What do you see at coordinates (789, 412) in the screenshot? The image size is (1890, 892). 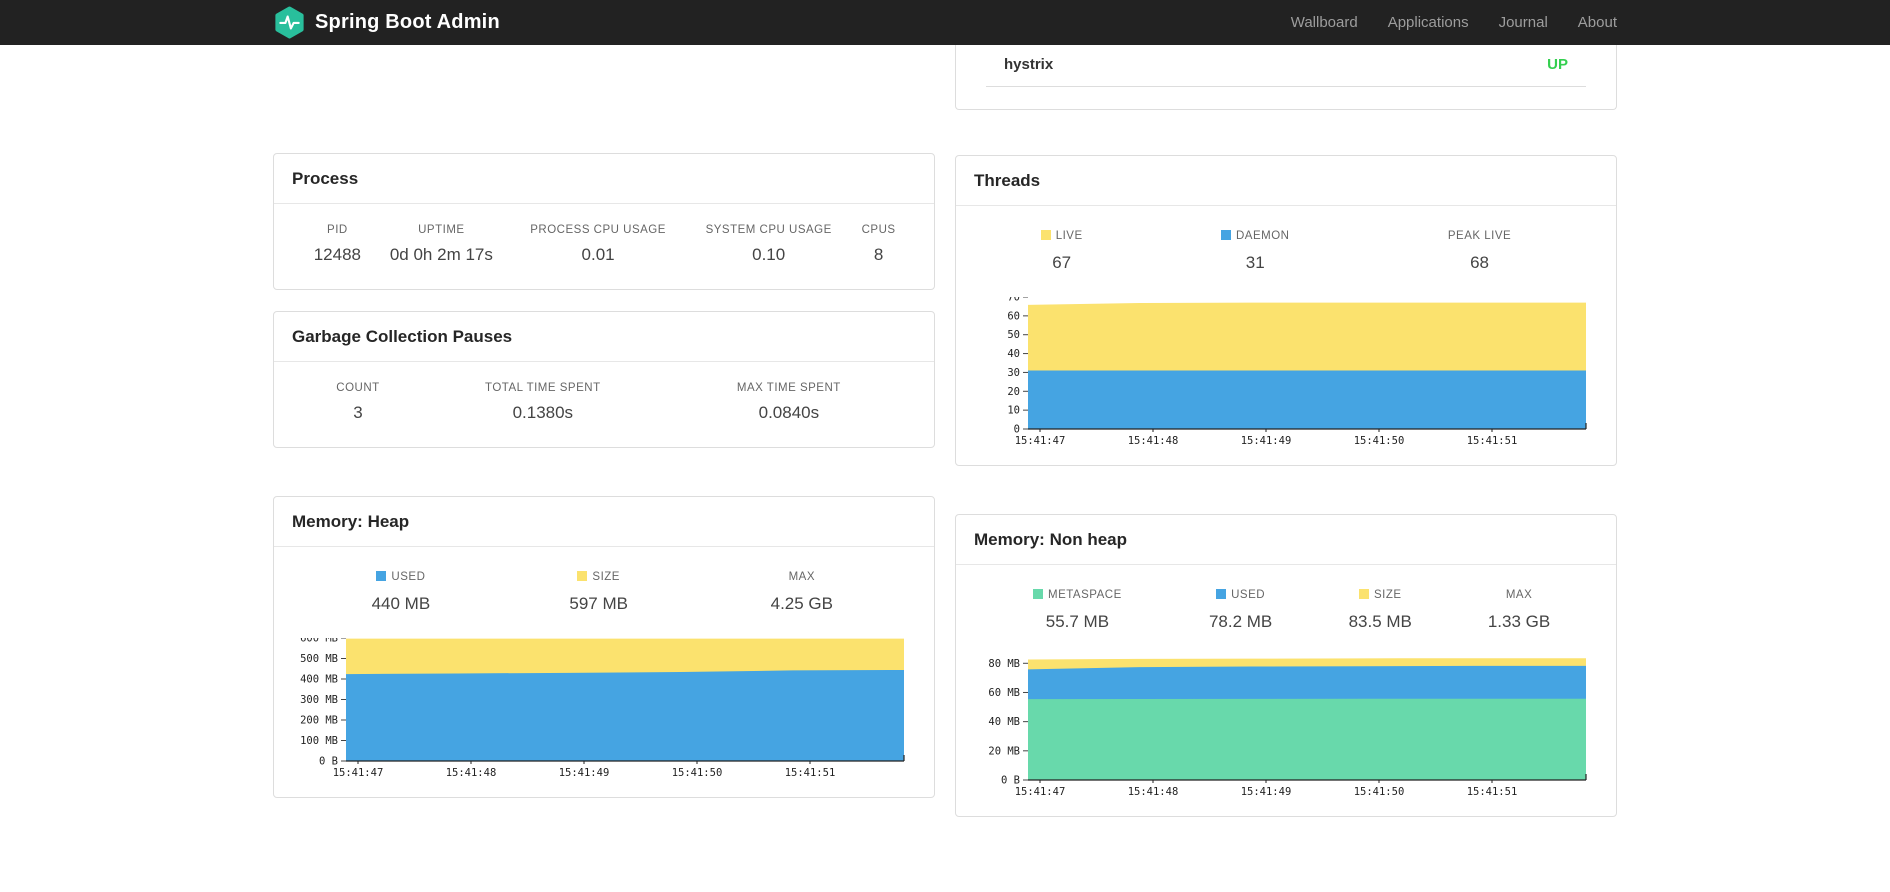 I see `metric-value-max-time: 0.0840s` at bounding box center [789, 412].